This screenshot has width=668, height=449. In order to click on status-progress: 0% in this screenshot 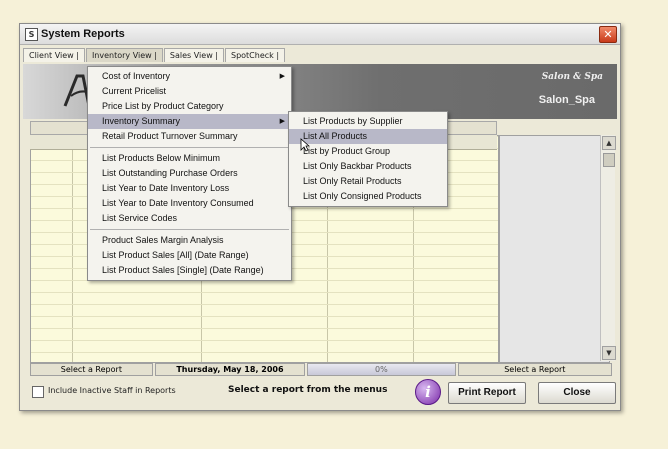, I will do `click(381, 369)`.